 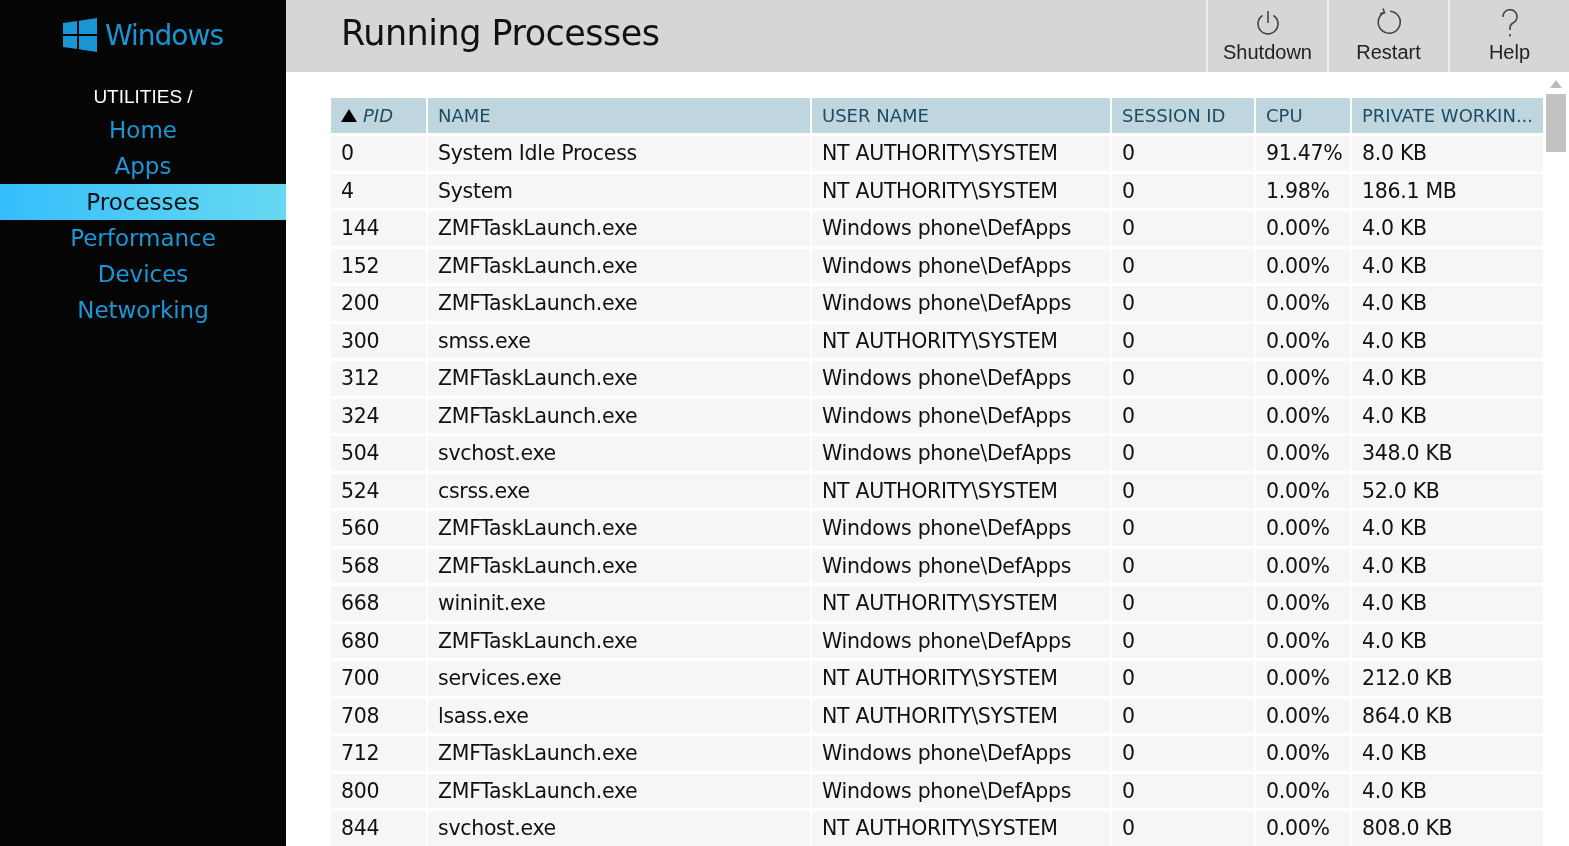 I want to click on table-cell: 524, so click(x=378, y=490).